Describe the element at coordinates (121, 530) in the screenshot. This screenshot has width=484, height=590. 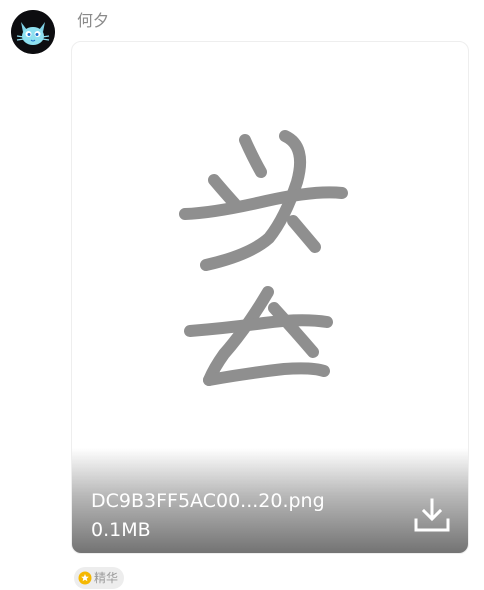
I see `file-size: 0.1MB` at that location.